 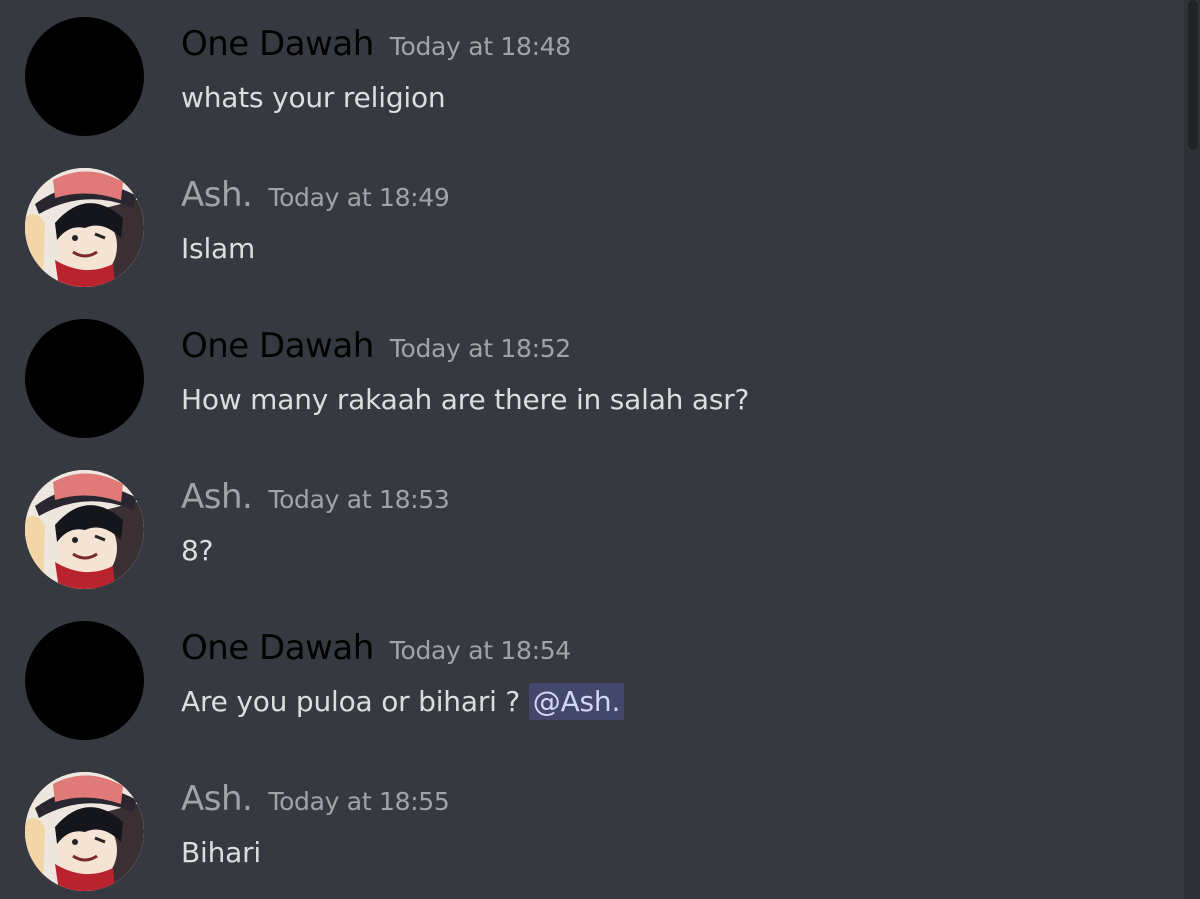 I want to click on scrollbar, so click(x=1192, y=449).